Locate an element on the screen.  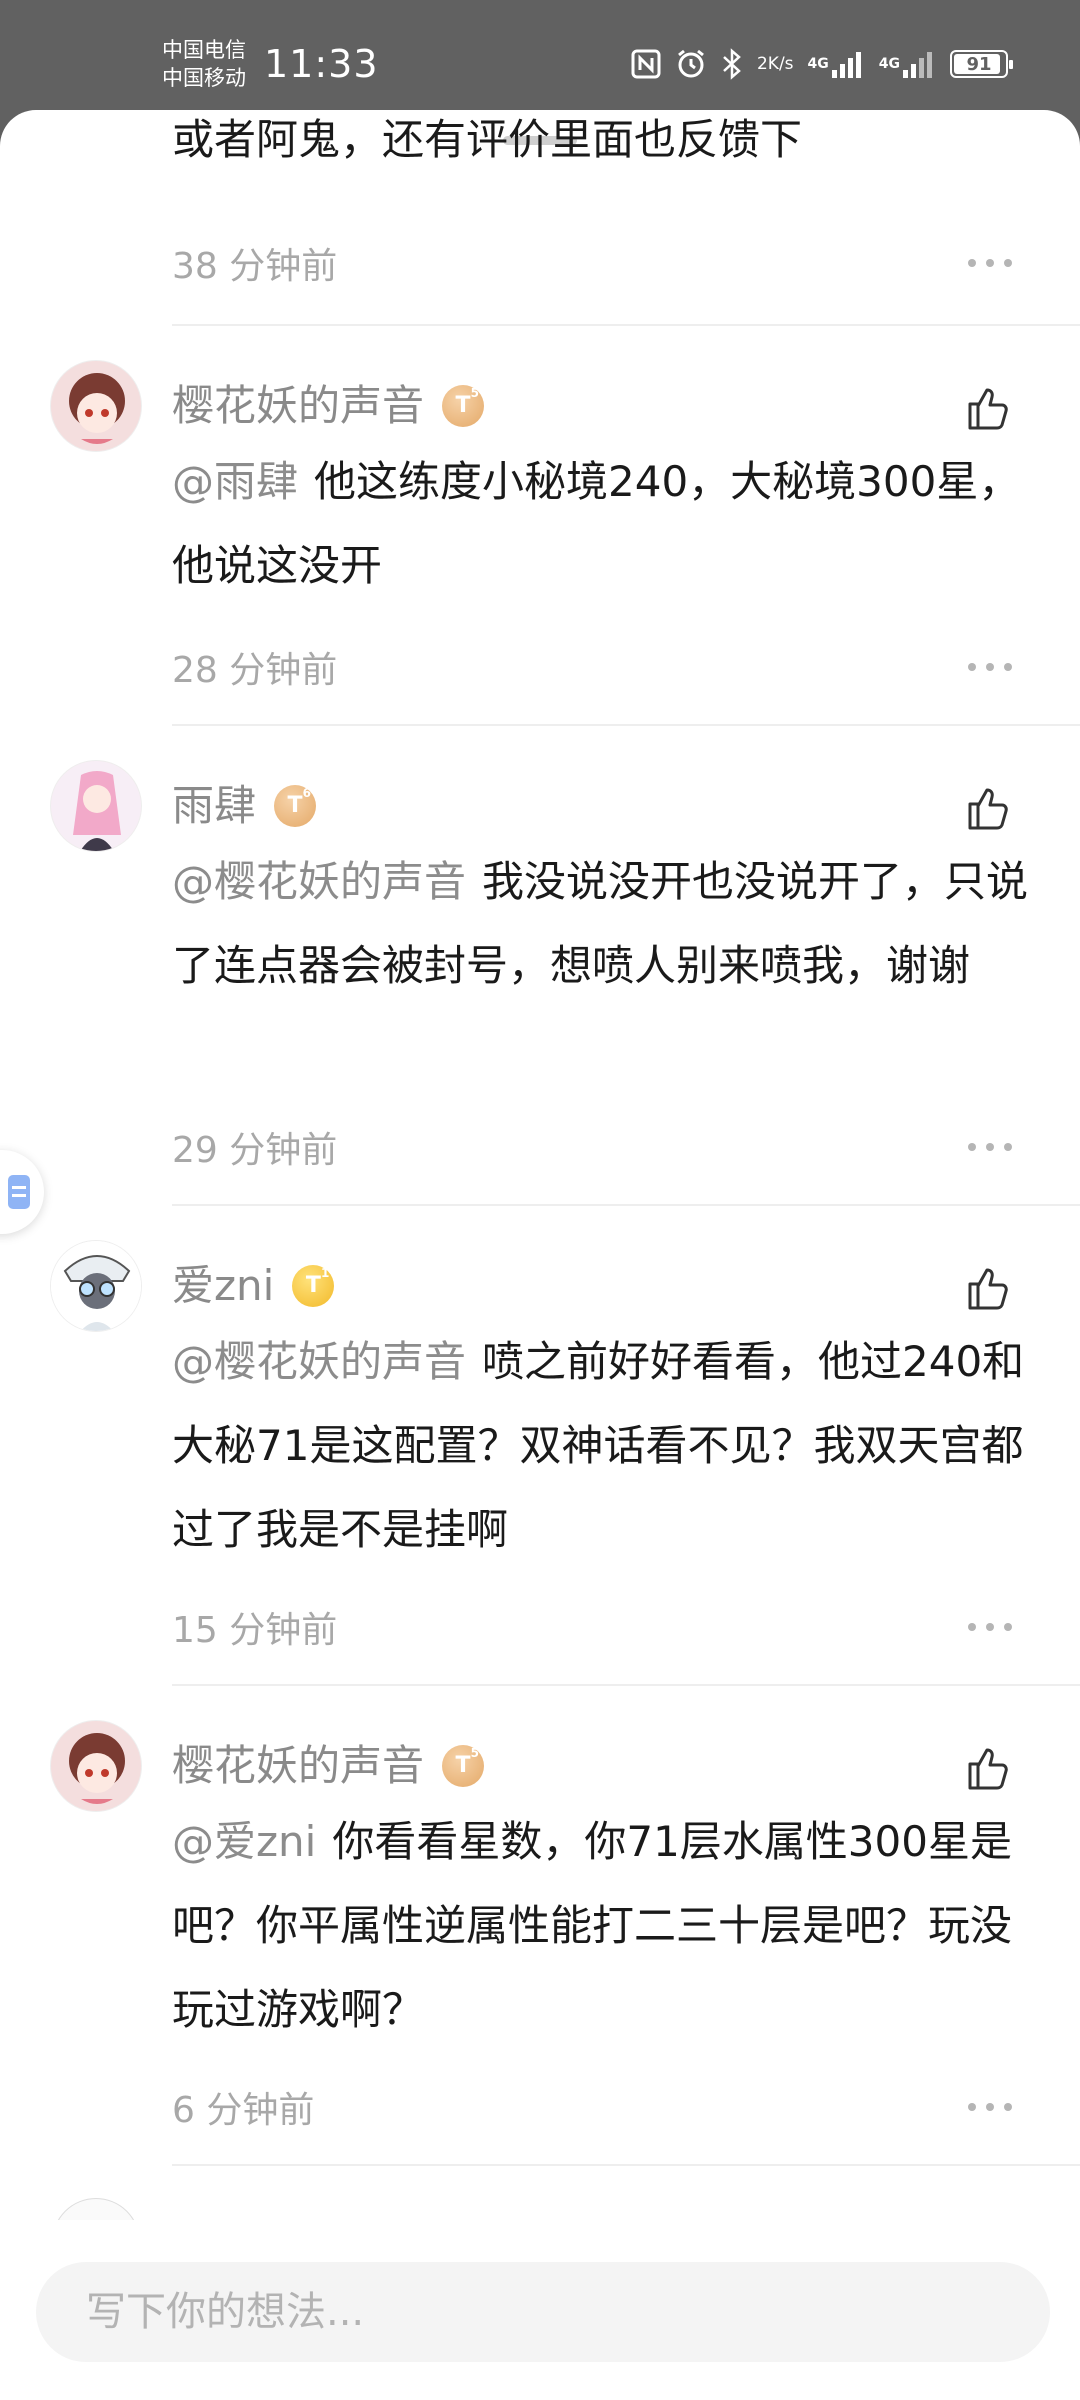
floating-side-tab is located at coordinates (22, 1192).